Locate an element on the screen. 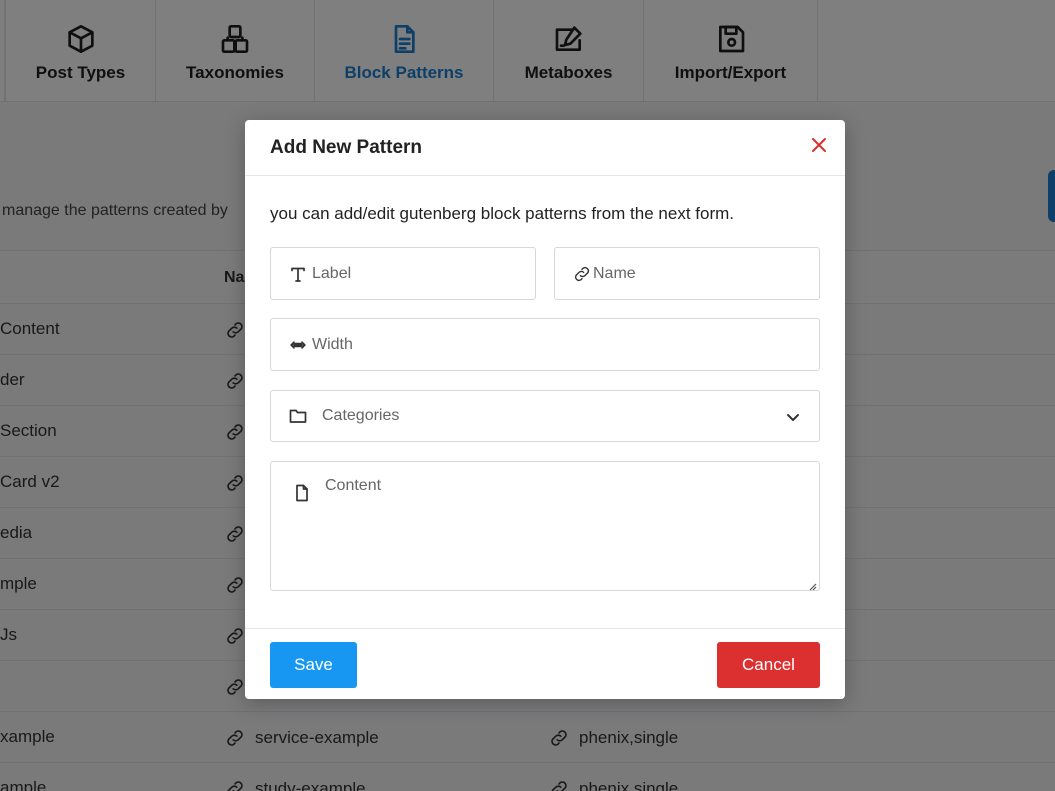 The width and height of the screenshot is (1055, 791). cancel-button: Cancel is located at coordinates (768, 665).